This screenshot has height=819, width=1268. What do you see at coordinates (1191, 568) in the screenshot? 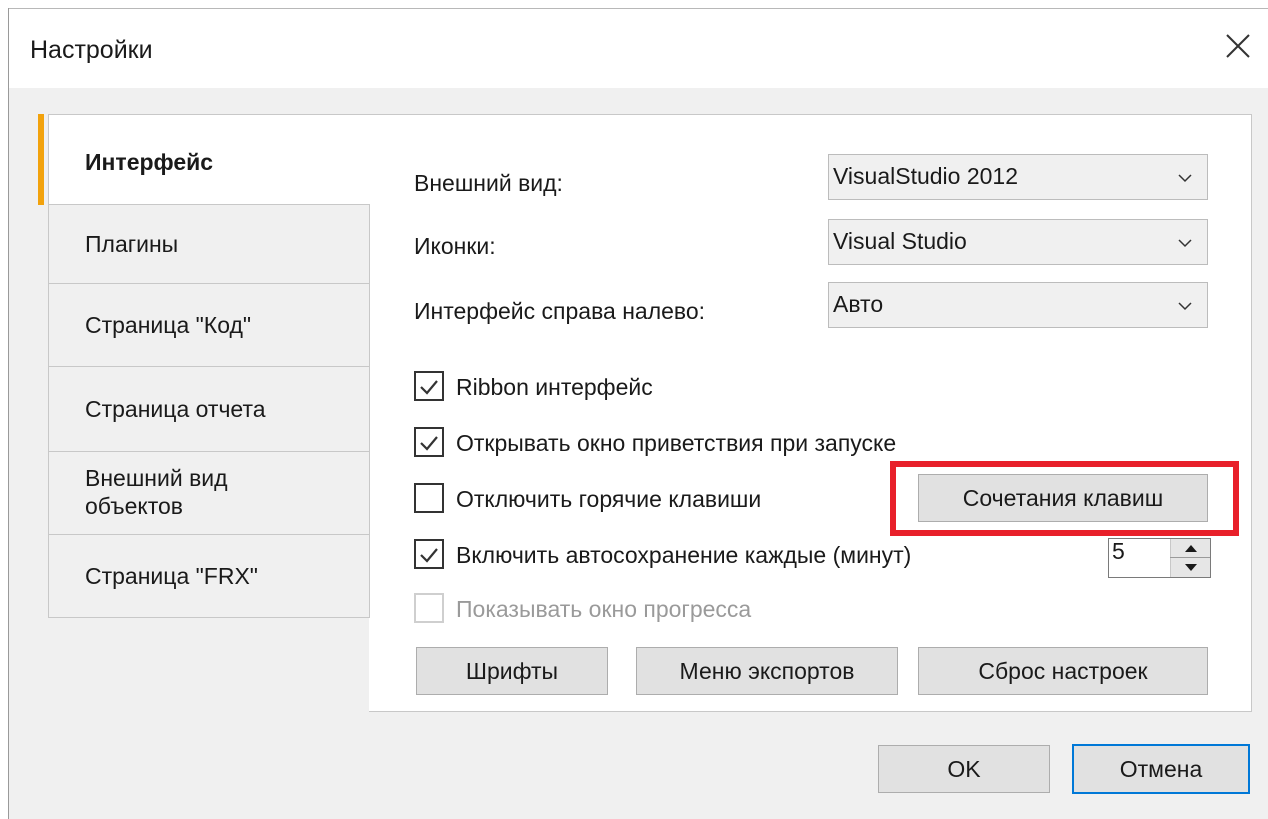
I see `spin-down-icon` at bounding box center [1191, 568].